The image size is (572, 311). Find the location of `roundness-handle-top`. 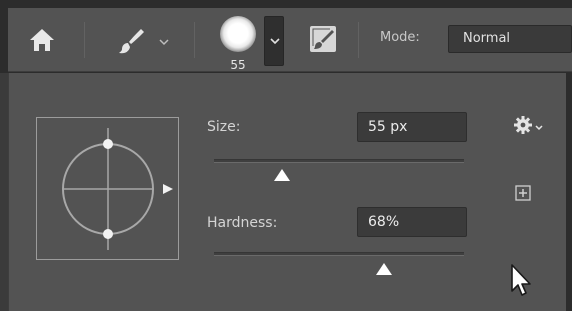

roundness-handle-top is located at coordinates (108, 144).